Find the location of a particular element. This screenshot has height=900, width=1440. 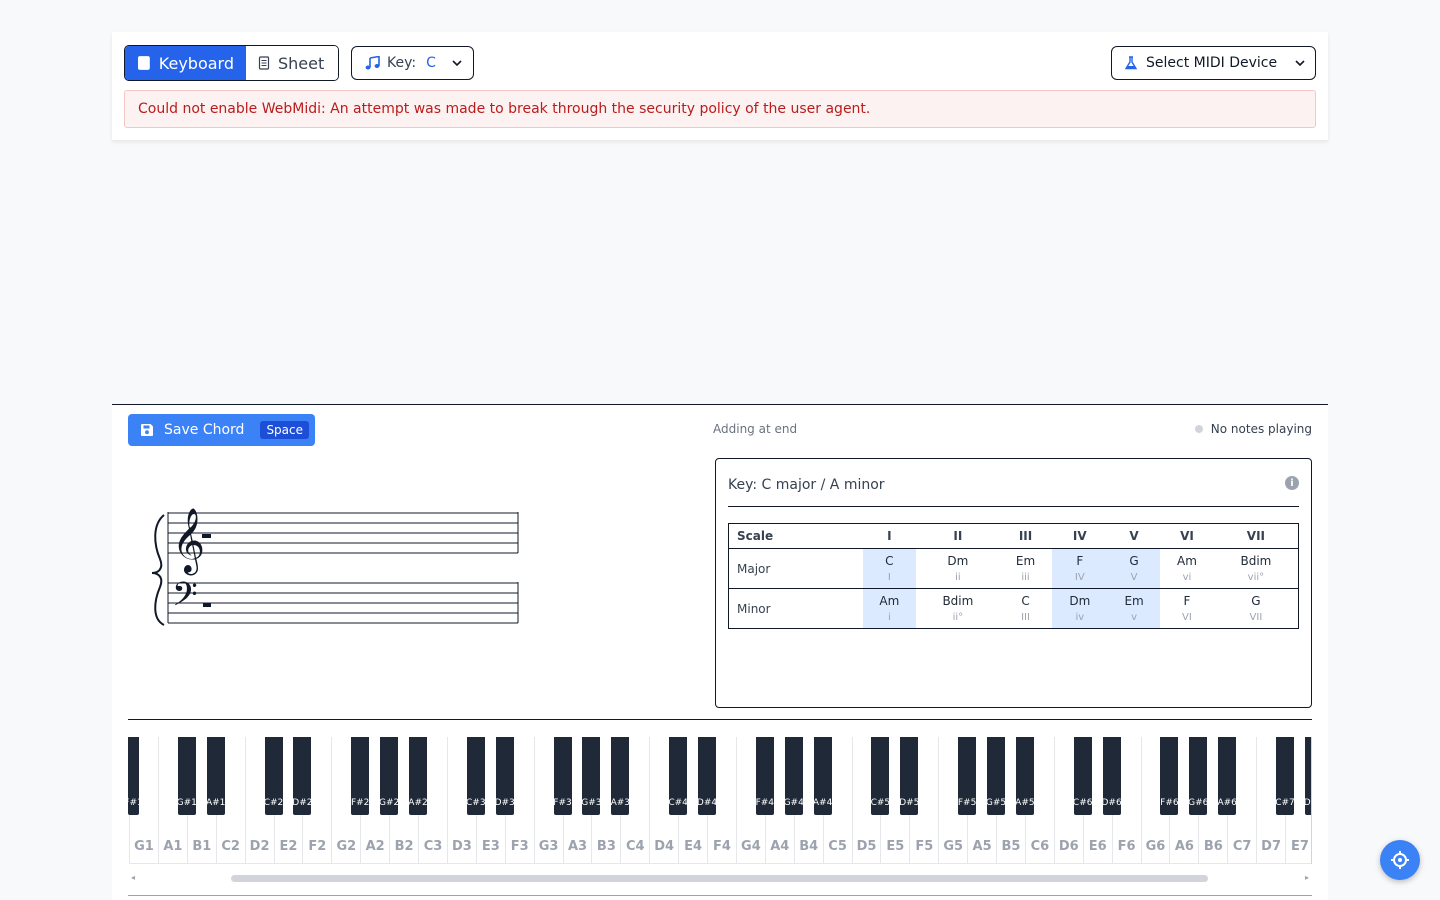

key-label: E7 is located at coordinates (1300, 846).